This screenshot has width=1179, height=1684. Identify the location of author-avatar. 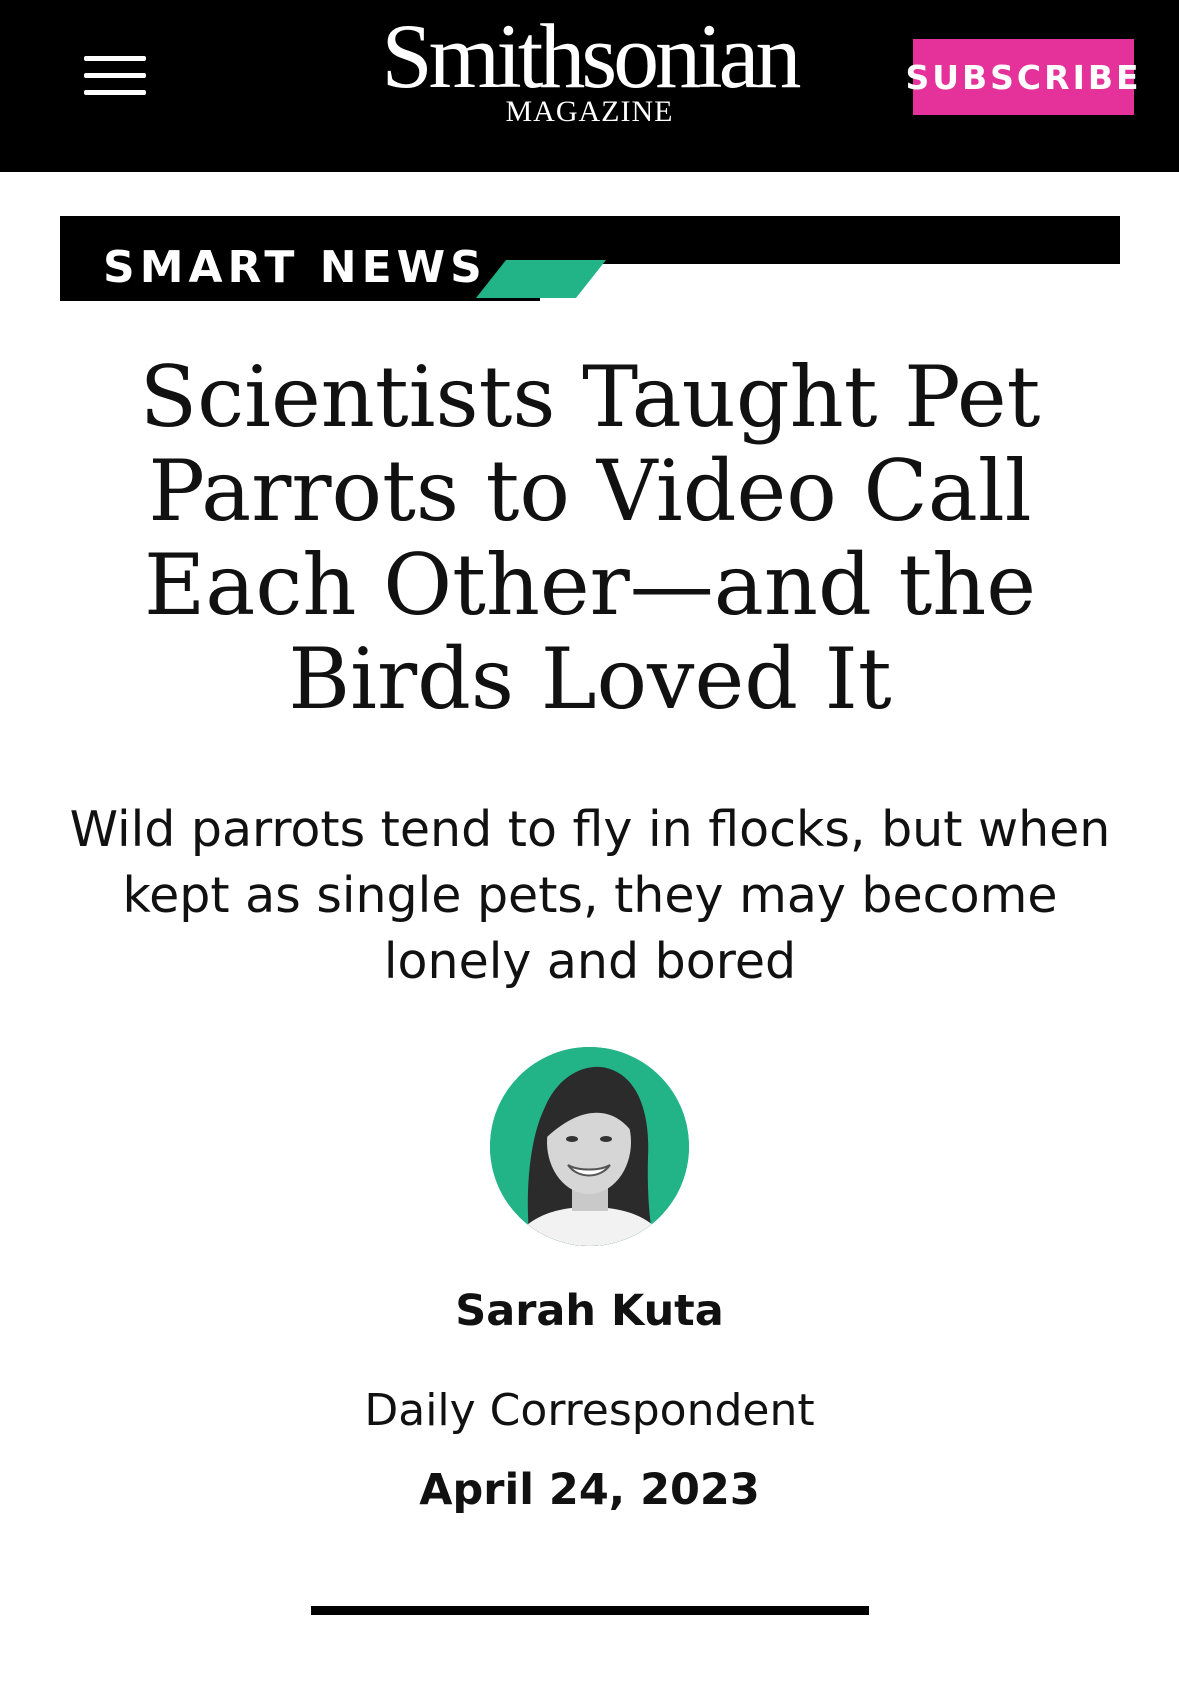
(589, 1146).